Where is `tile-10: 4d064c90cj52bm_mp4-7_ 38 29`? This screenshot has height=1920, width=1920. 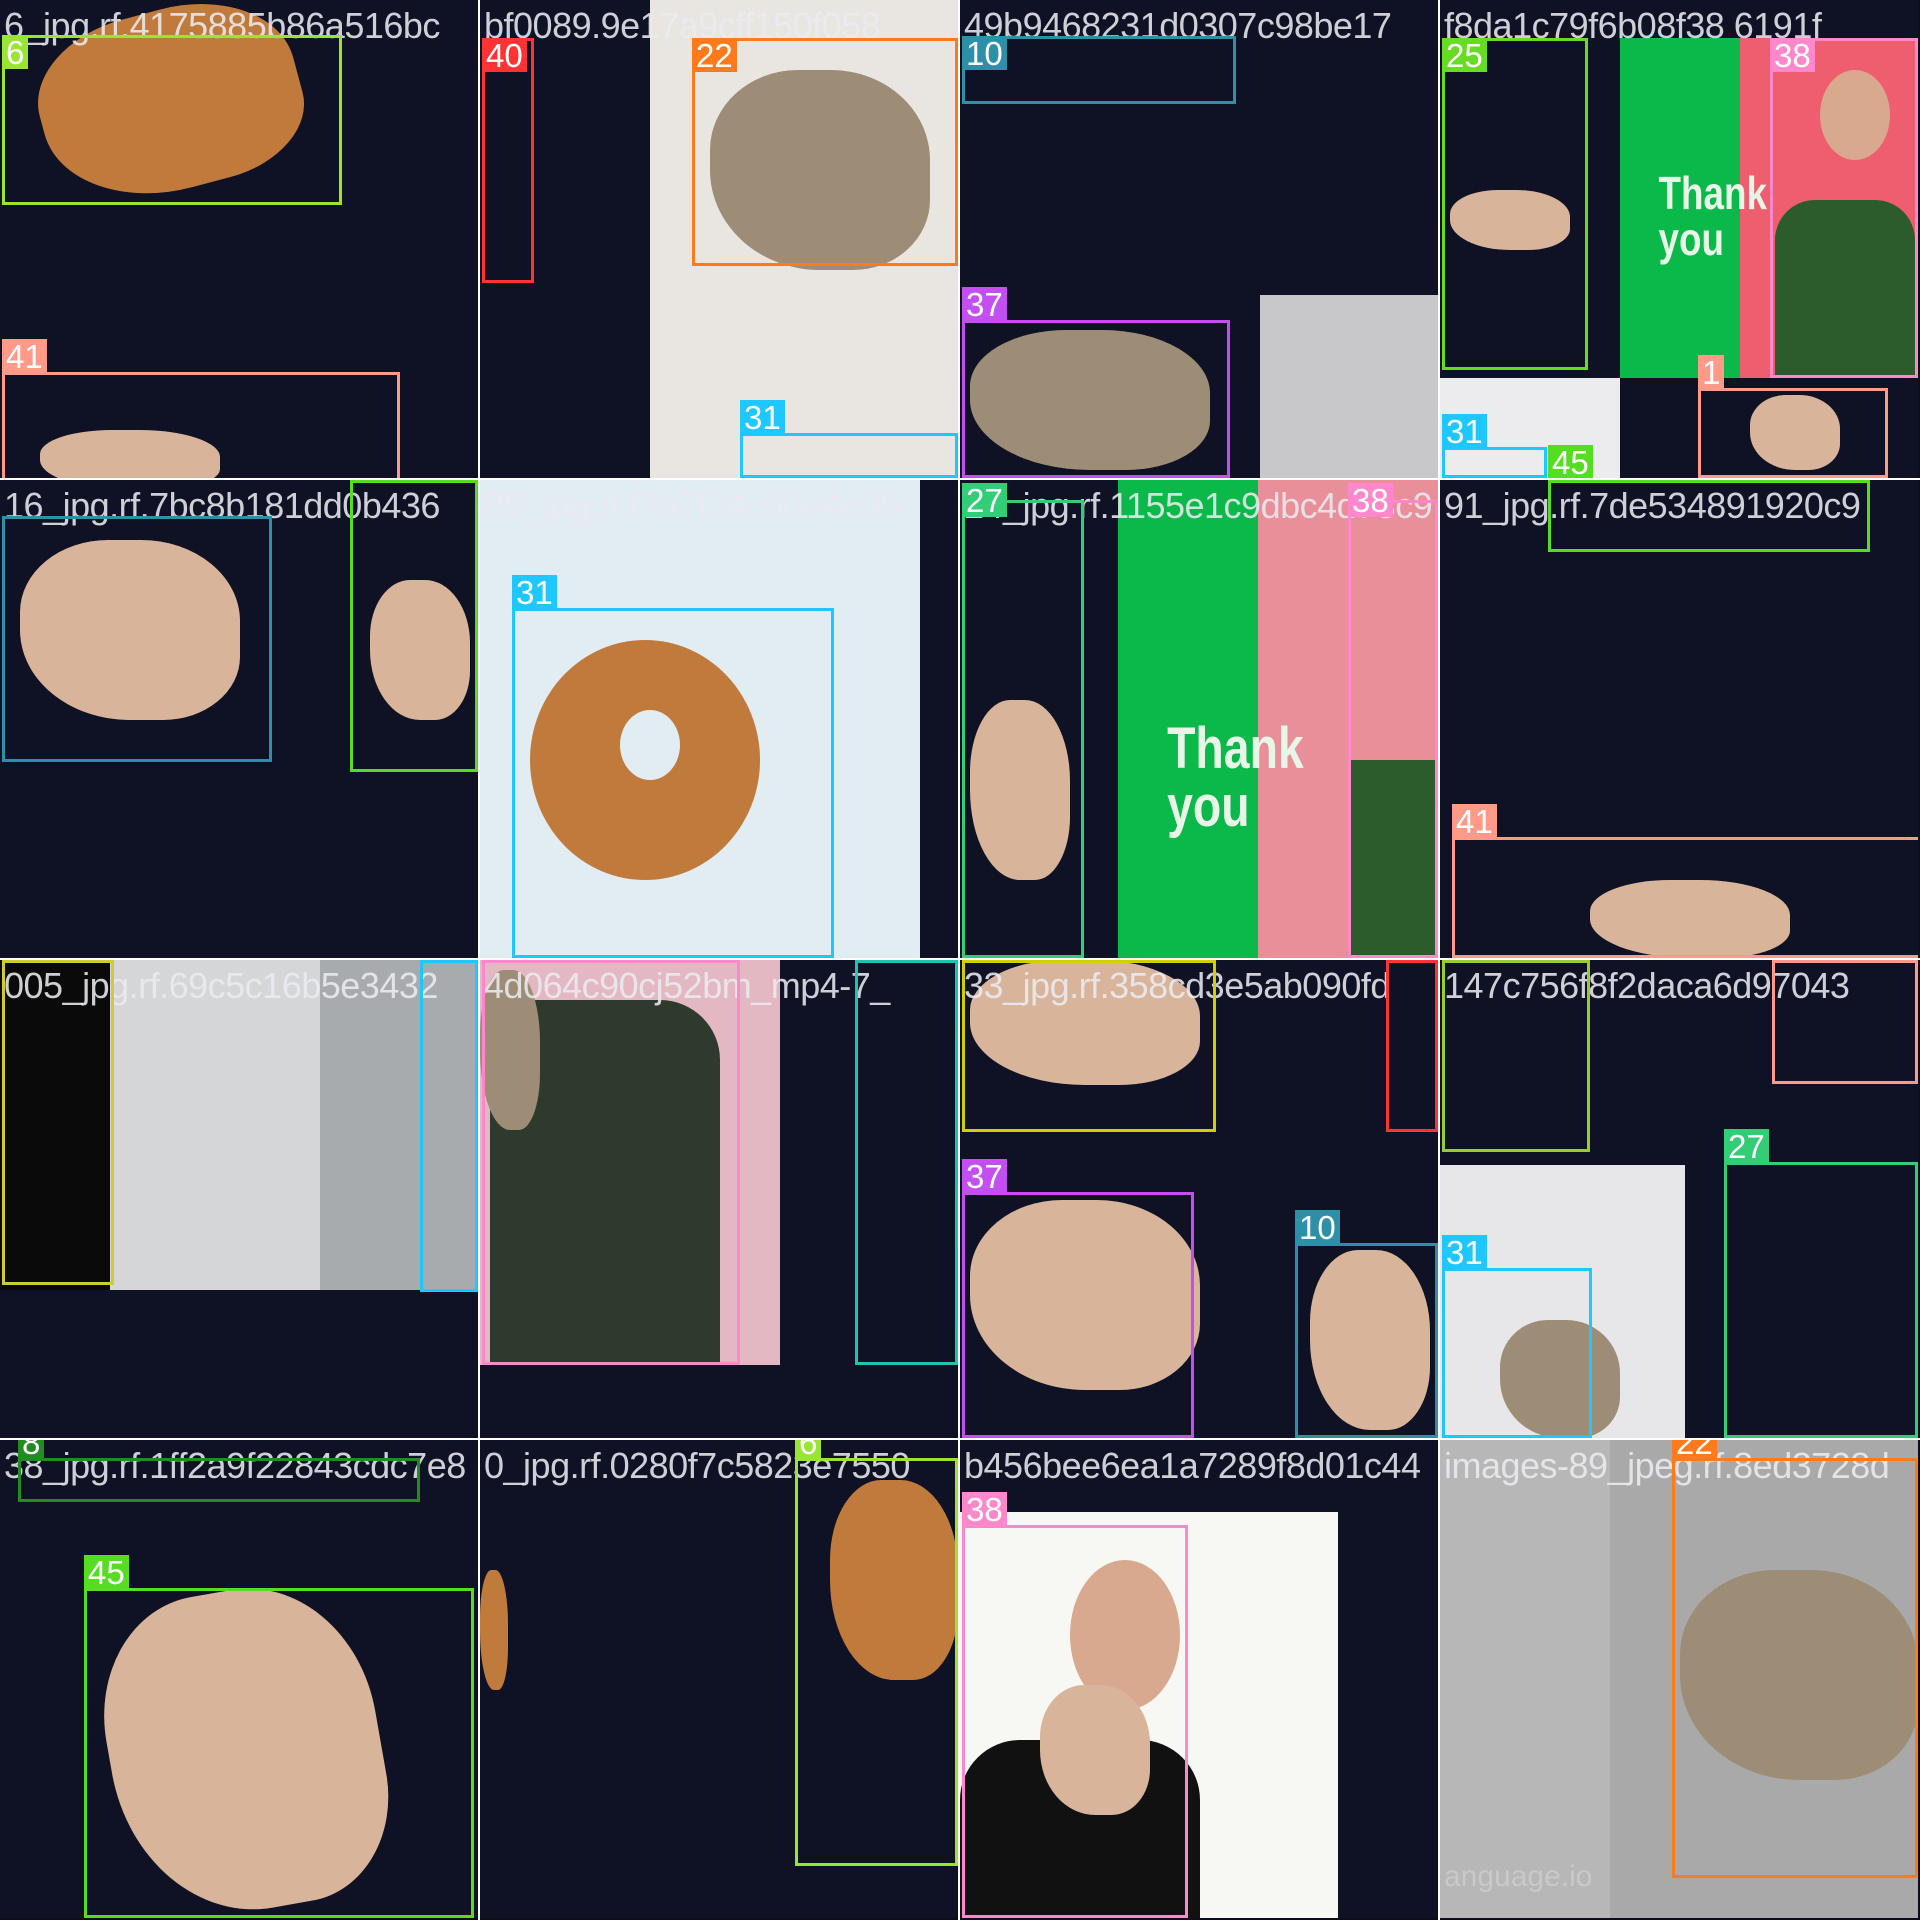 tile-10: 4d064c90cj52bm_mp4-7_ 38 29 is located at coordinates (719, 1199).